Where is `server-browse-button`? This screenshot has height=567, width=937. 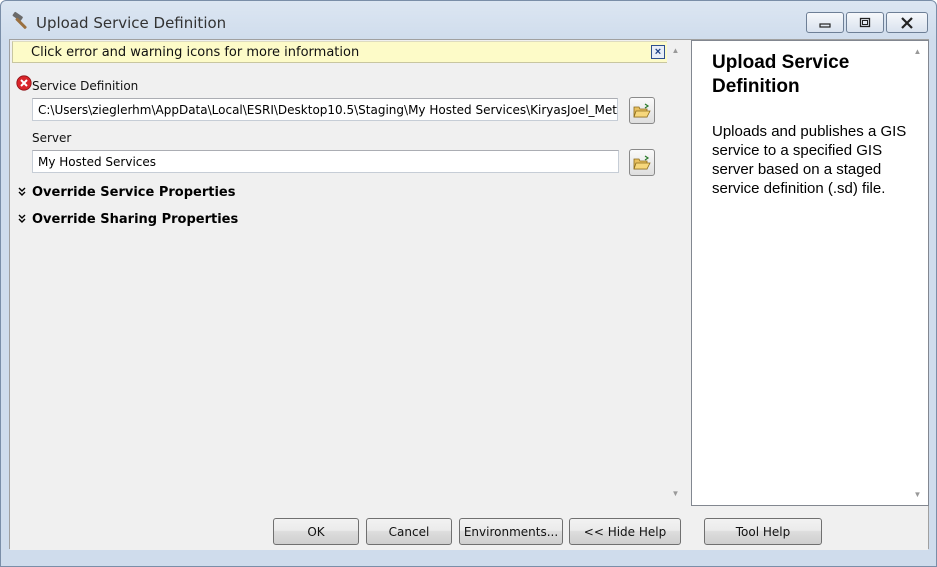 server-browse-button is located at coordinates (642, 162).